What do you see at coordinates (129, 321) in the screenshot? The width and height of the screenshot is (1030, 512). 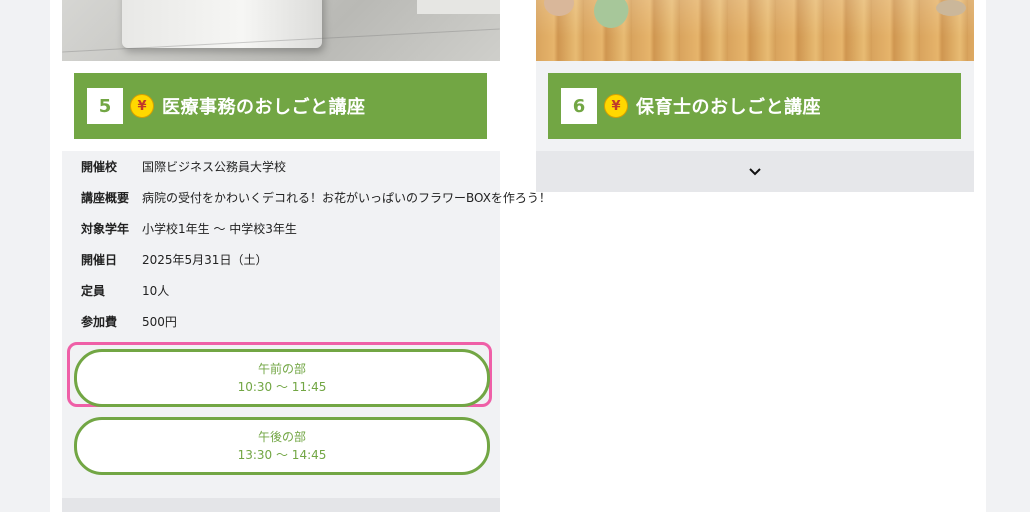 I see `detail-row-fee: 参加費 500円` at bounding box center [129, 321].